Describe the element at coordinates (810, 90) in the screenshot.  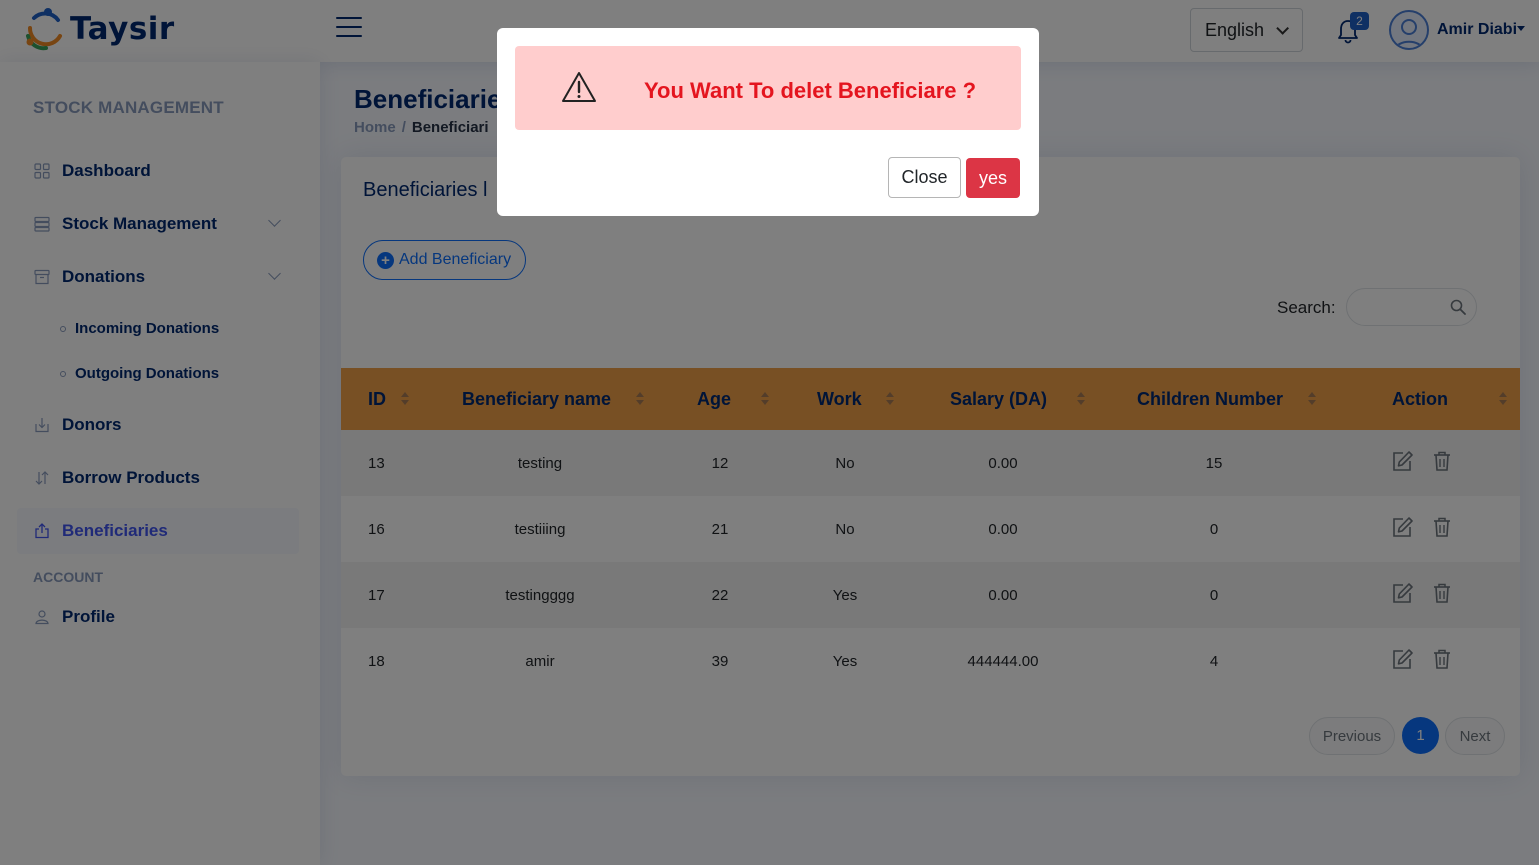
I see `modal-message: You Want To delet Beneficiare ?` at that location.